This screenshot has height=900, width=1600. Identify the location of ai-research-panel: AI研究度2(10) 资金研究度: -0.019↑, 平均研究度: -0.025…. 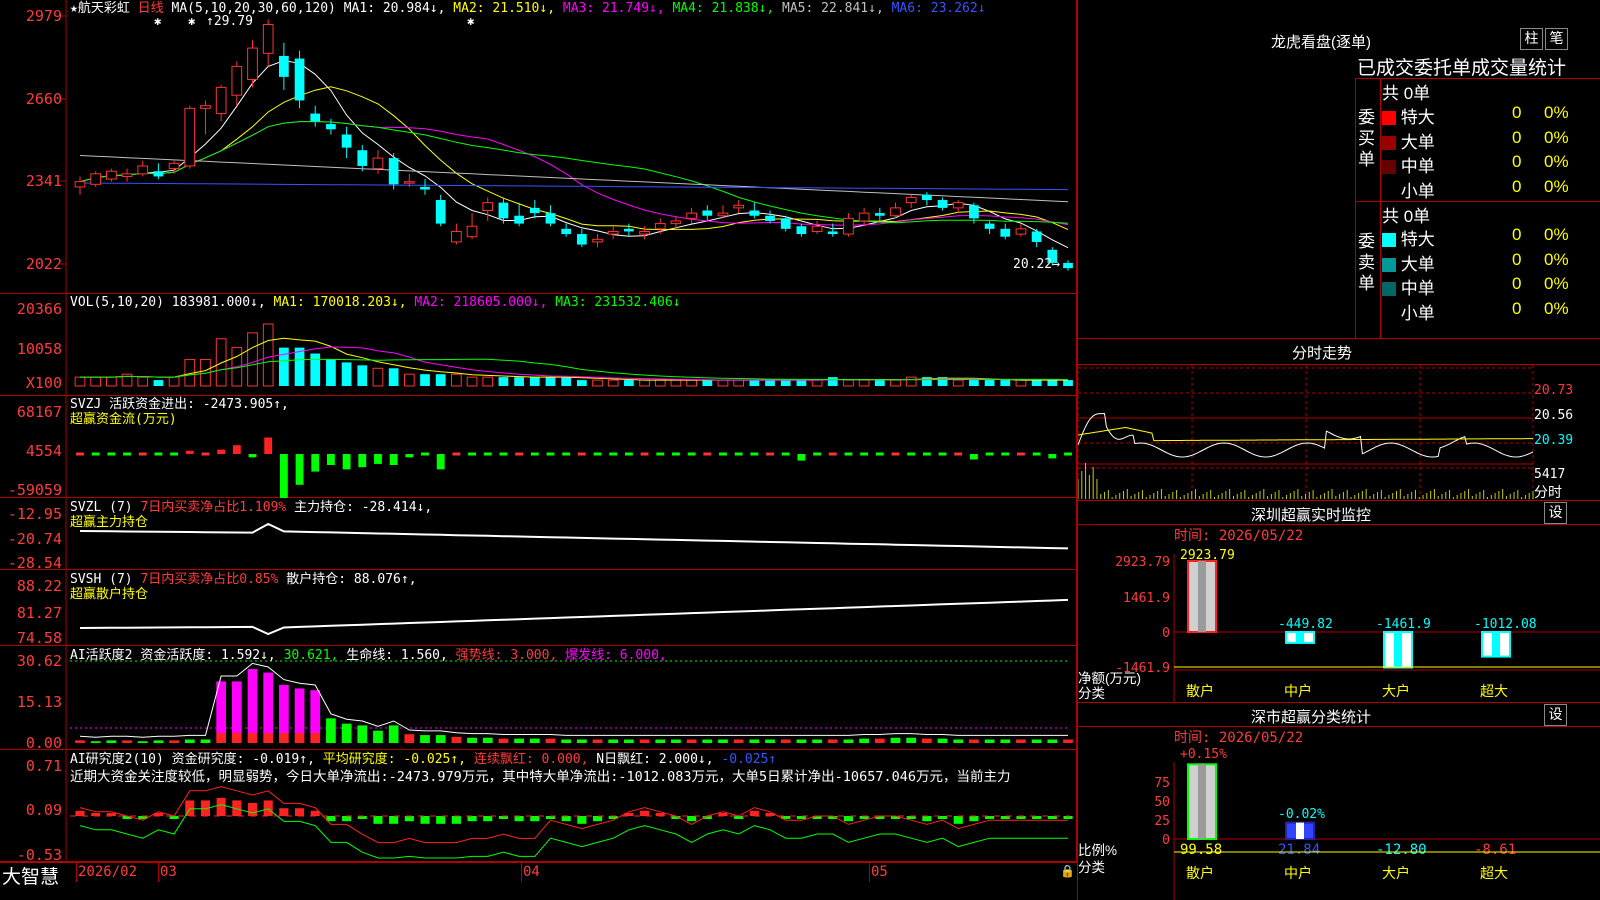
(538, 806).